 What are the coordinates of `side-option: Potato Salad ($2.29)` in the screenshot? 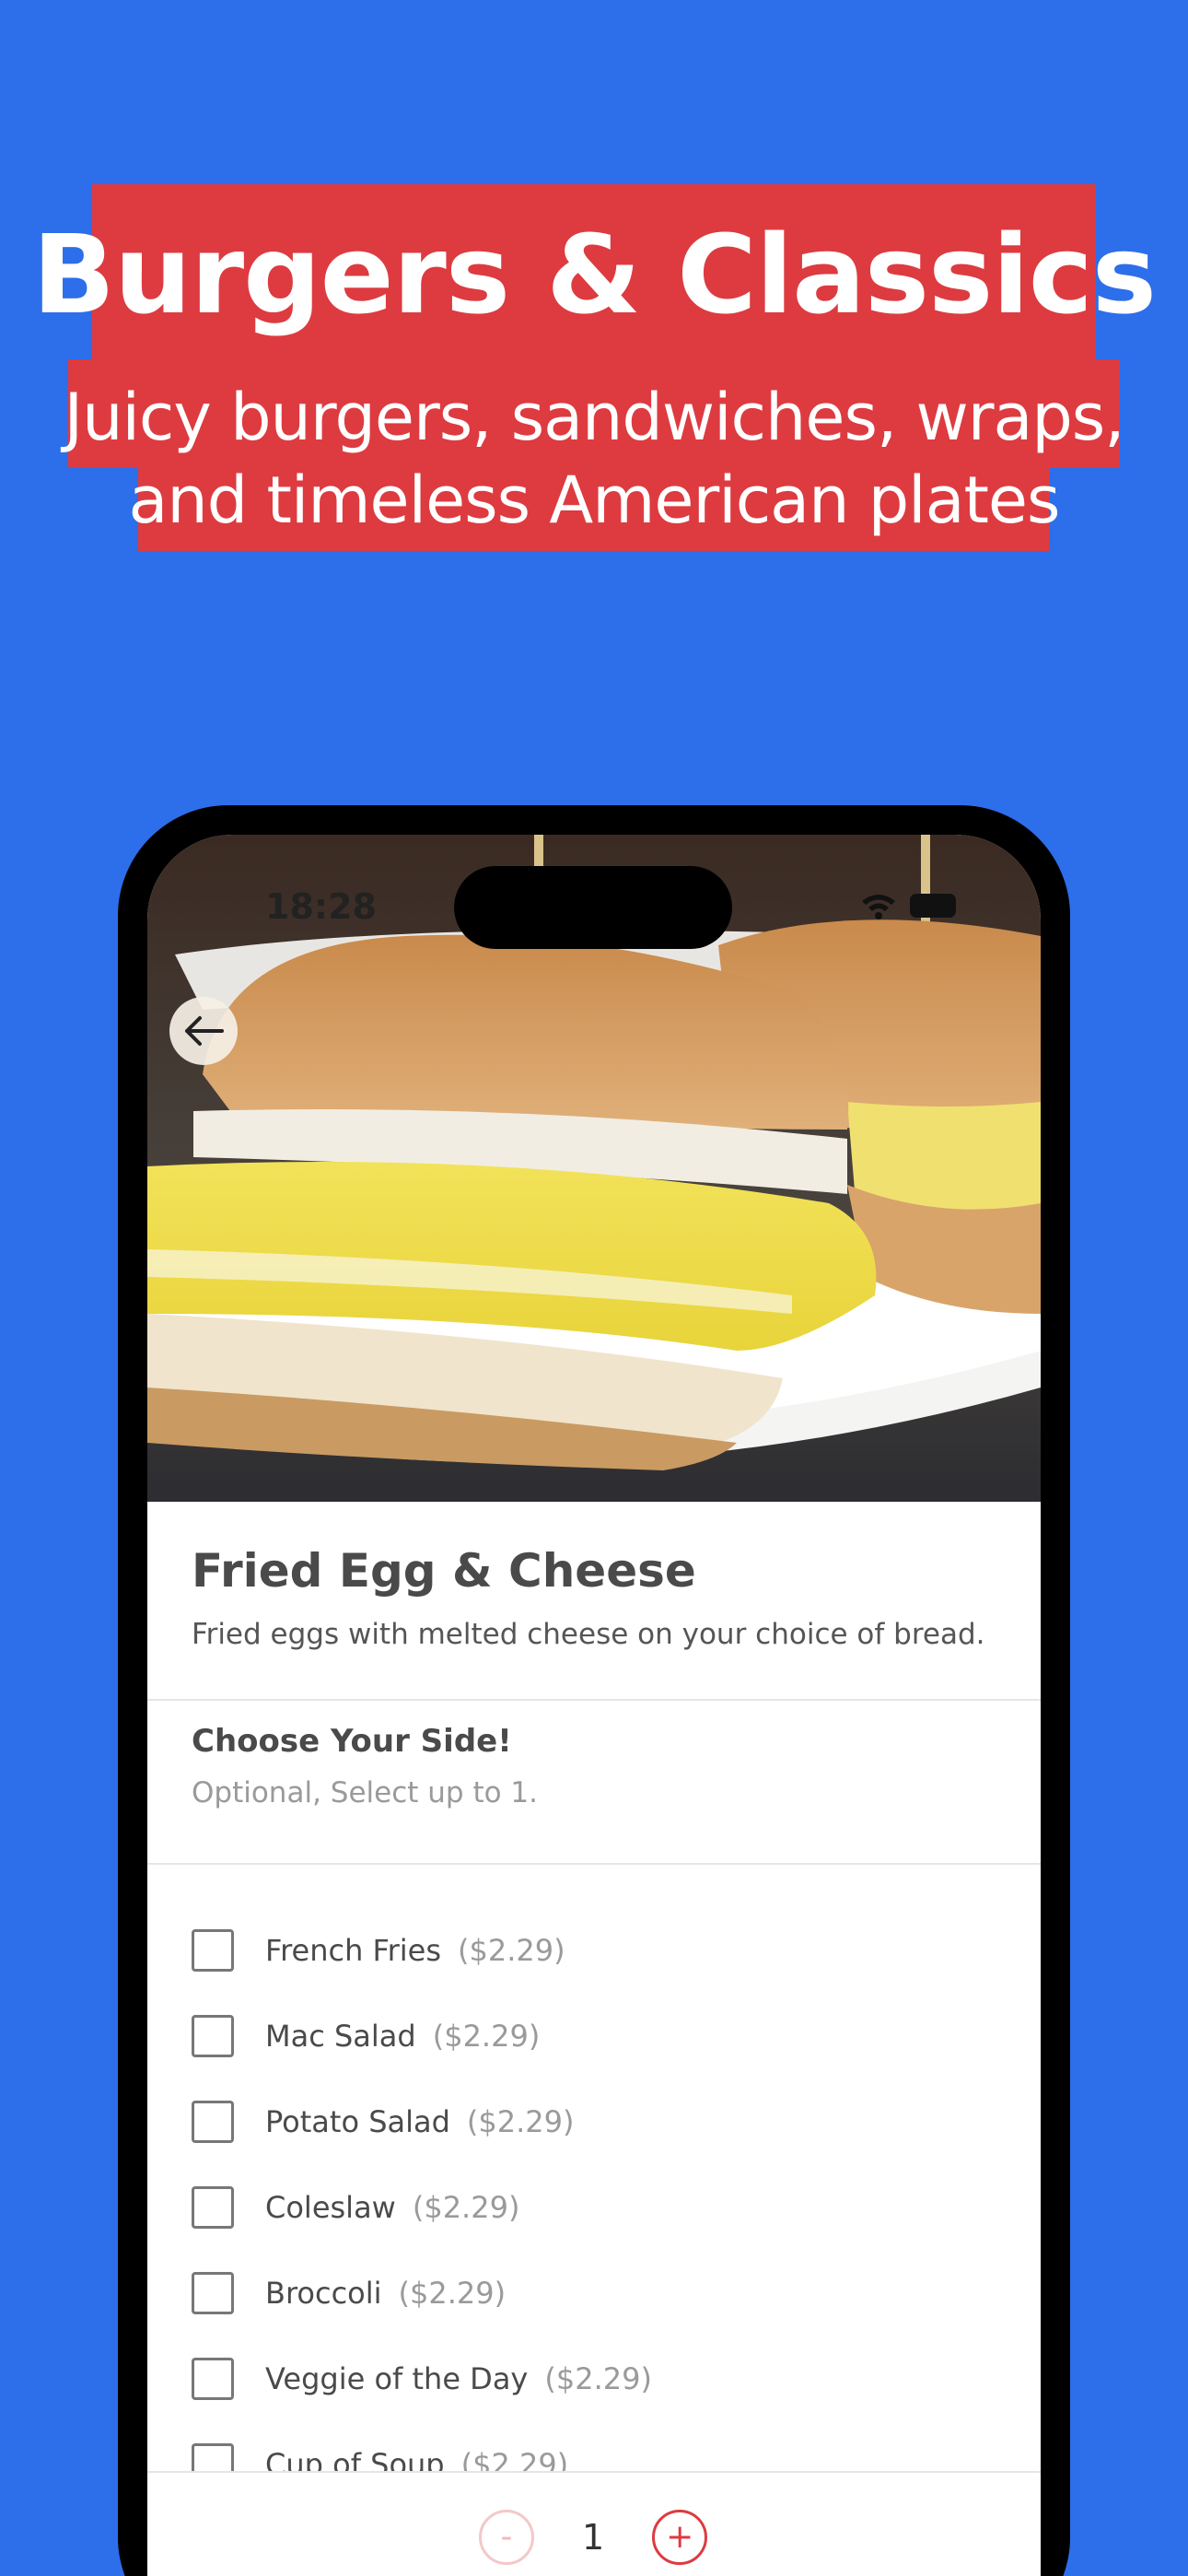 It's located at (597, 2121).